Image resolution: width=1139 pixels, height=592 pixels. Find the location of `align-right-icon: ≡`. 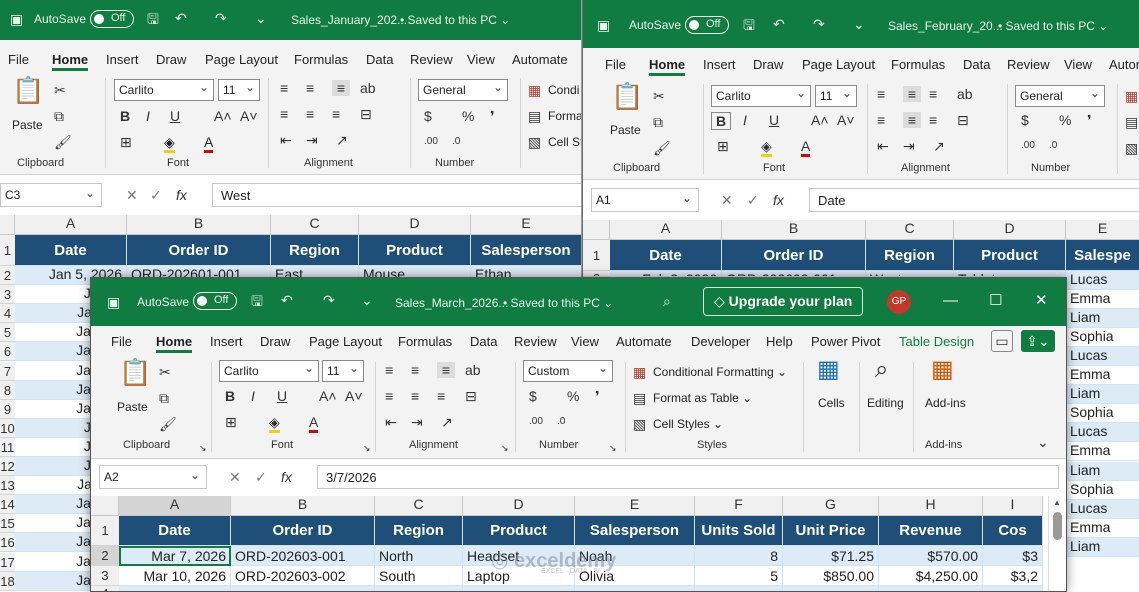

align-right-icon: ≡ is located at coordinates (933, 120).